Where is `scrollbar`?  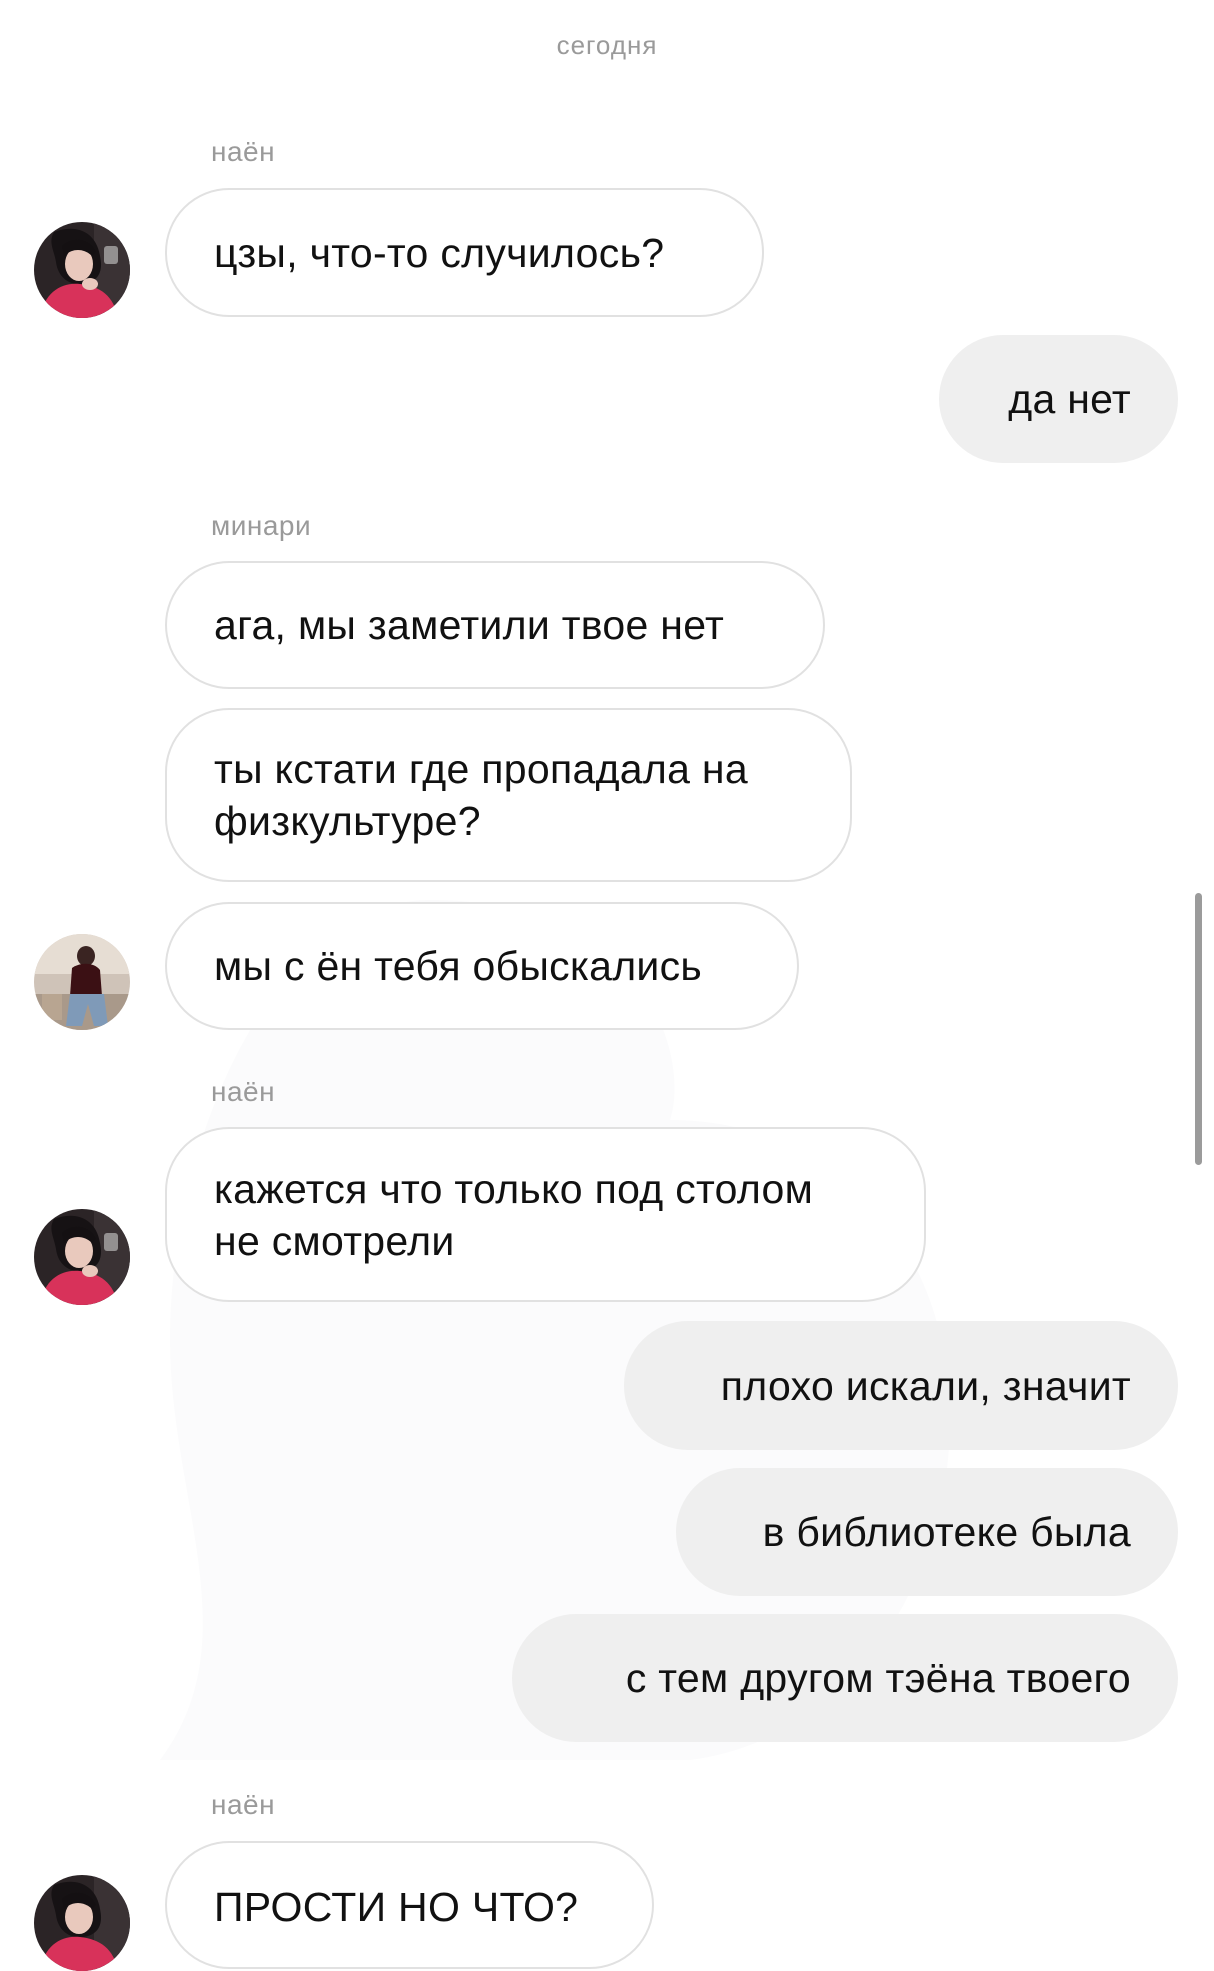
scrollbar is located at coordinates (1198, 1029).